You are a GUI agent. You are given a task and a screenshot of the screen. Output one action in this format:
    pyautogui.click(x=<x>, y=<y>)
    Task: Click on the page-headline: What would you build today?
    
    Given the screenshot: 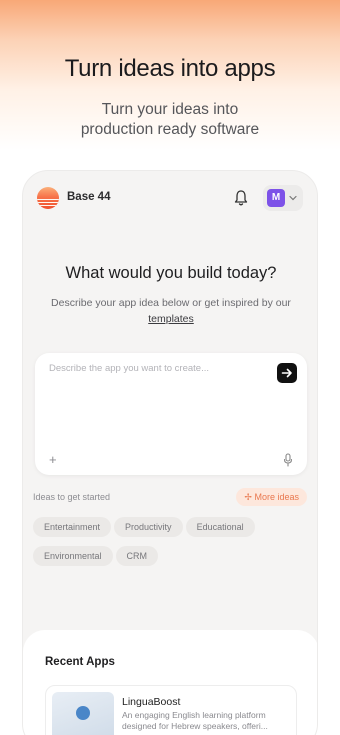 What is the action you would take?
    pyautogui.click(x=171, y=273)
    